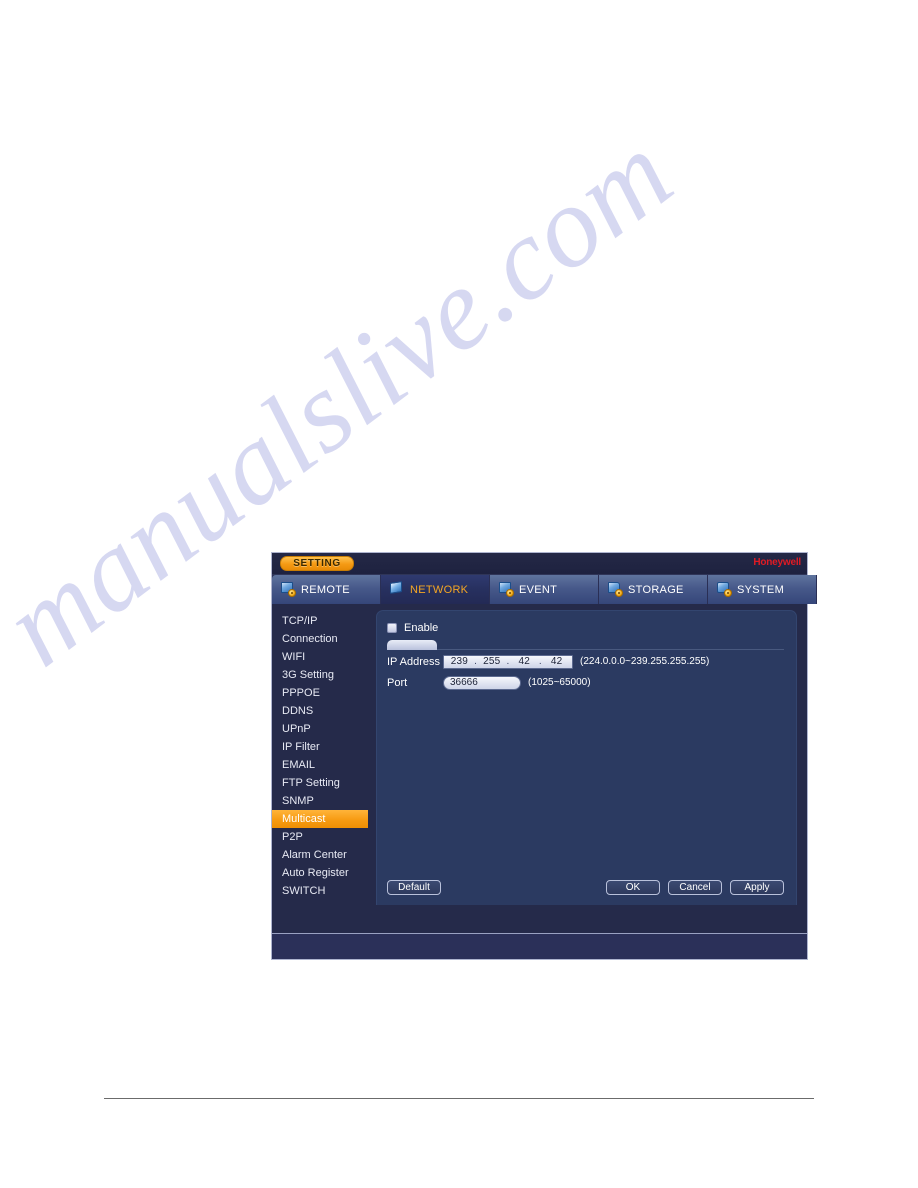  Describe the element at coordinates (320, 891) in the screenshot. I see `sidebar-item-switch: SWITCH` at that location.